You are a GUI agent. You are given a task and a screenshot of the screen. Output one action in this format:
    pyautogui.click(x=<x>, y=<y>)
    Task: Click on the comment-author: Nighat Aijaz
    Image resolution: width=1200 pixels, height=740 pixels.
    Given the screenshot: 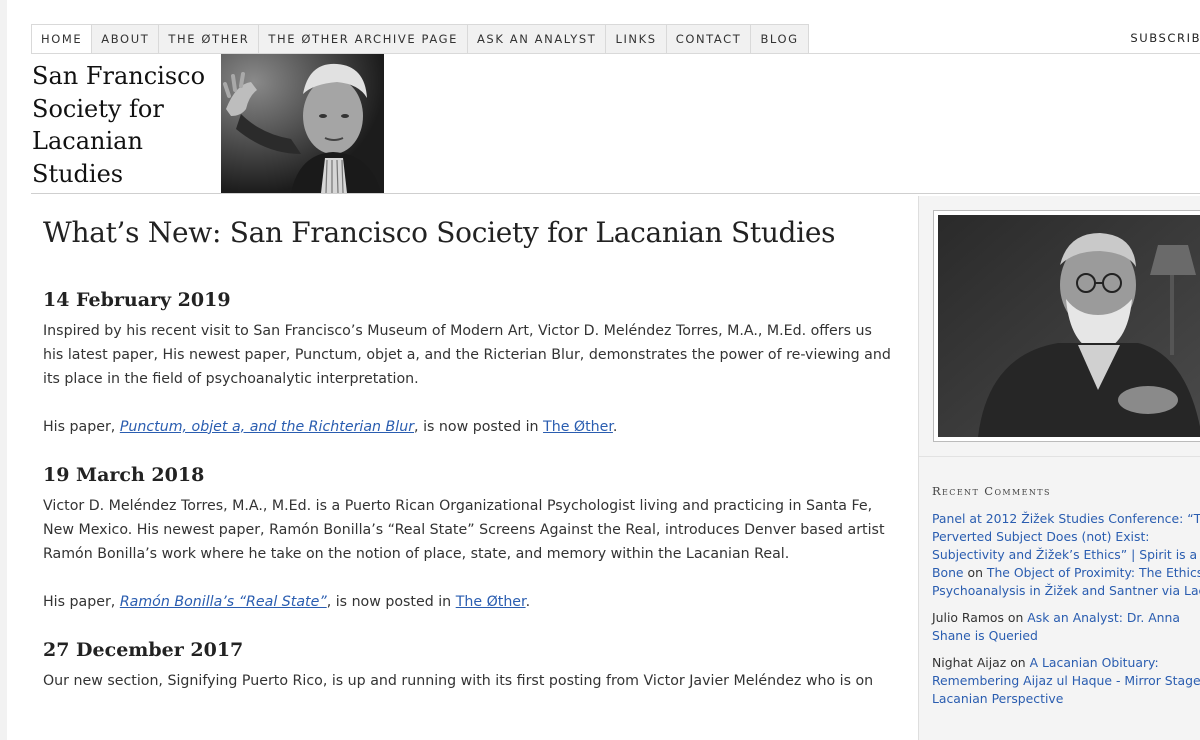 What is the action you would take?
    pyautogui.click(x=969, y=662)
    